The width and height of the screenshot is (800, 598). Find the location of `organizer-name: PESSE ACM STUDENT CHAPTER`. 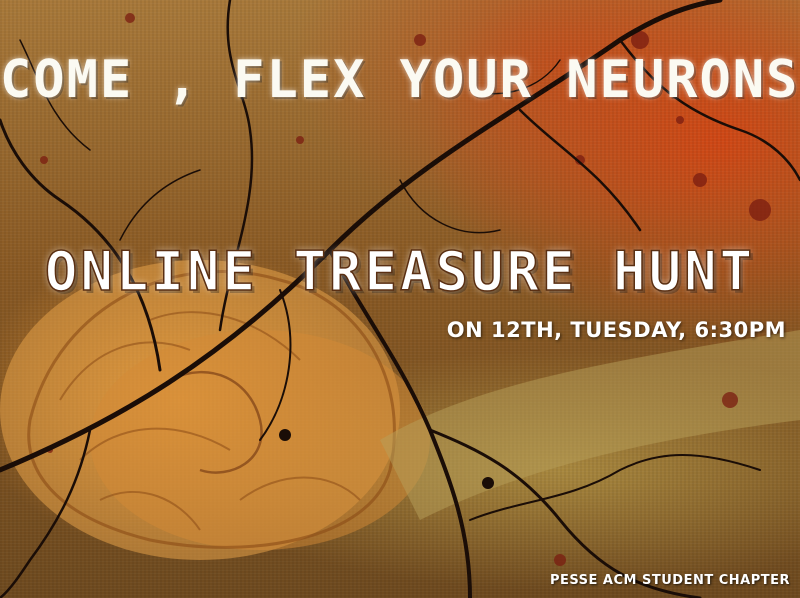

organizer-name: PESSE ACM STUDENT CHAPTER is located at coordinates (669, 580).